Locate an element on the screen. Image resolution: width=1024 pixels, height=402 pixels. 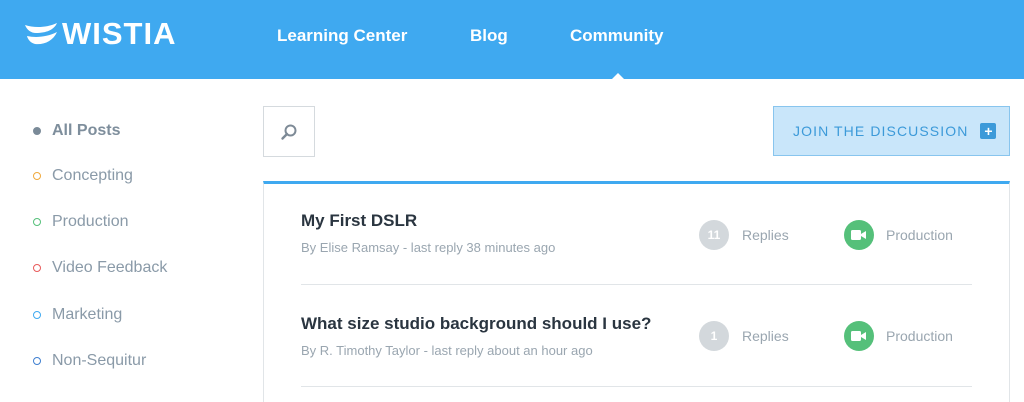
sidebar-item-concepting: Concepting is located at coordinates (83, 176).